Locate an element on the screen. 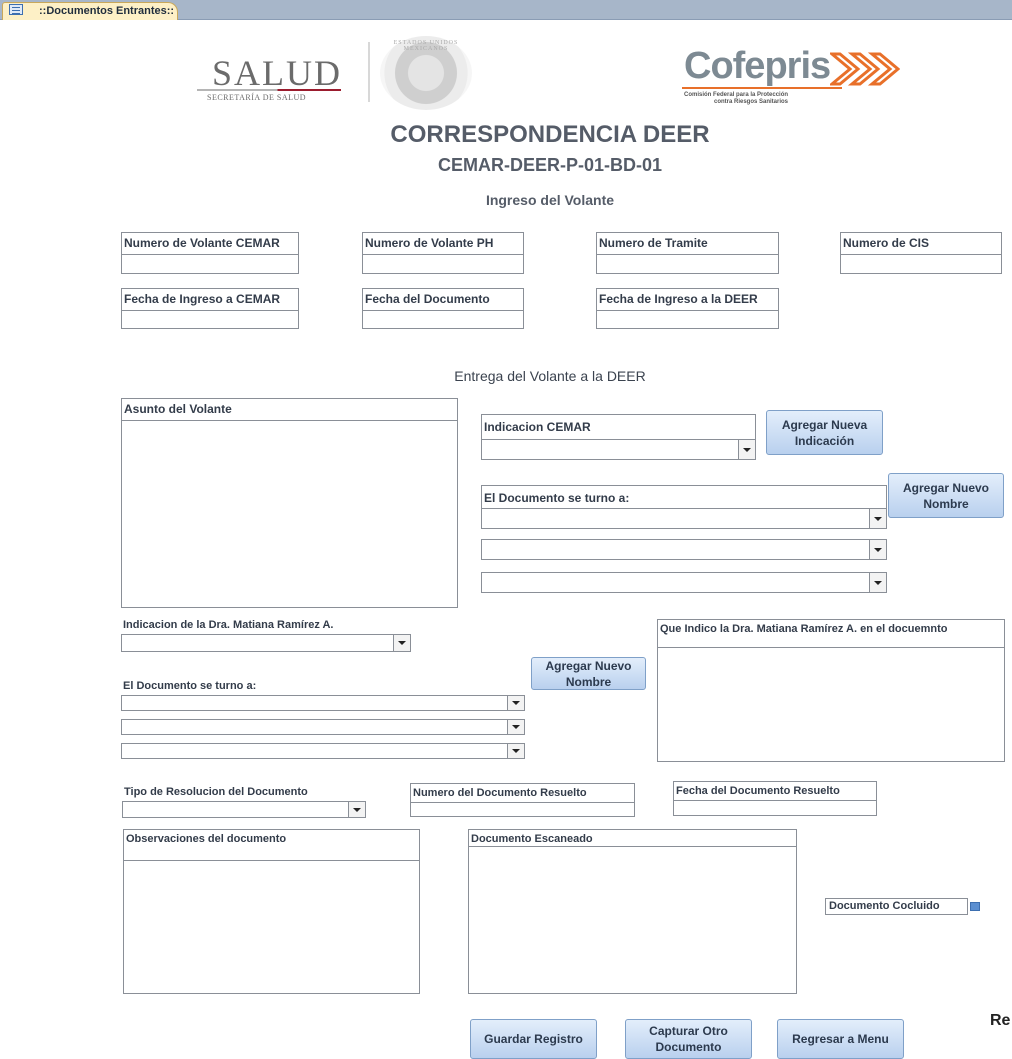 This screenshot has width=1012, height=1059. fecha-ingreso-cemar-field: Fecha de Ingreso a CEMAR is located at coordinates (210, 308).